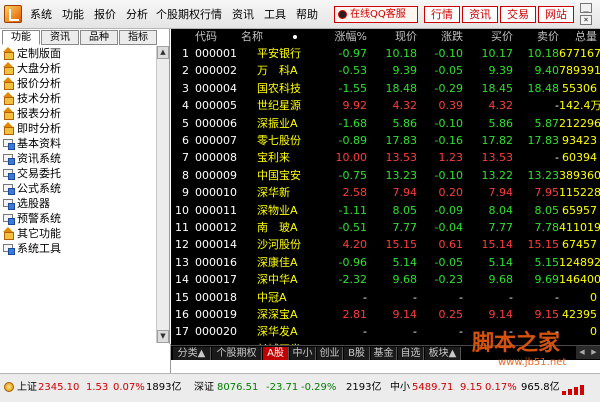 The image size is (600, 402). Describe the element at coordinates (216, 140) in the screenshot. I see `stock-code: 000007` at that location.